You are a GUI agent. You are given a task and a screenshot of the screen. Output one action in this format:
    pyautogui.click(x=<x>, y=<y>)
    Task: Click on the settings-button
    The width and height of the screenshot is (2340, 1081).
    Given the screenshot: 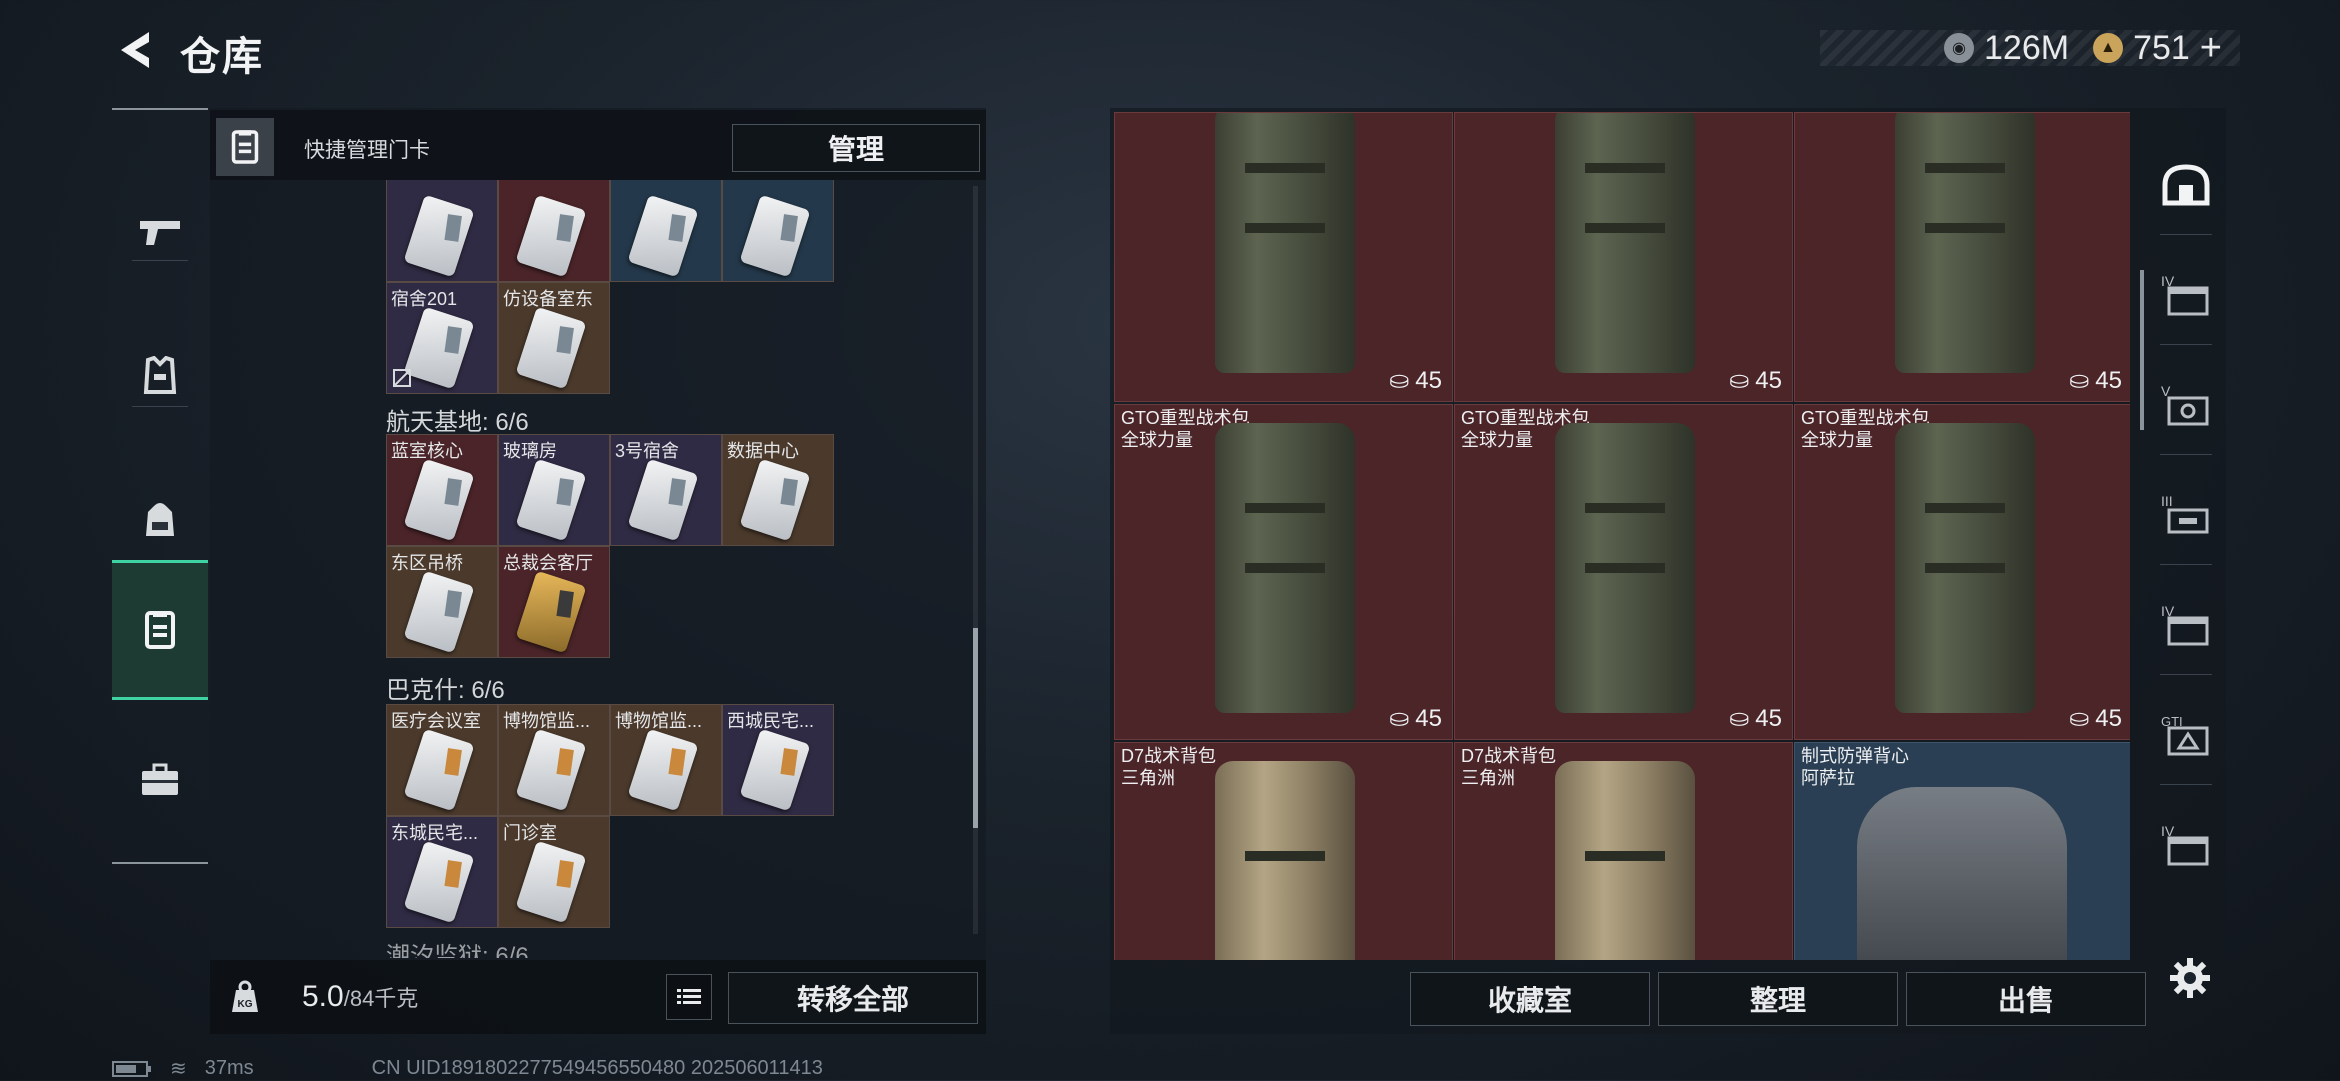 What is the action you would take?
    pyautogui.click(x=2190, y=978)
    